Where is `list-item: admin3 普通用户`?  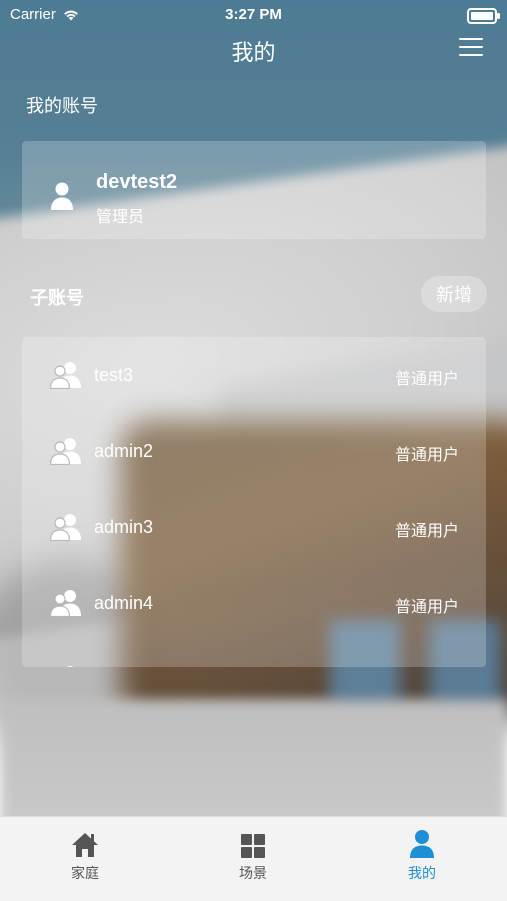 list-item: admin3 普通用户 is located at coordinates (254, 527).